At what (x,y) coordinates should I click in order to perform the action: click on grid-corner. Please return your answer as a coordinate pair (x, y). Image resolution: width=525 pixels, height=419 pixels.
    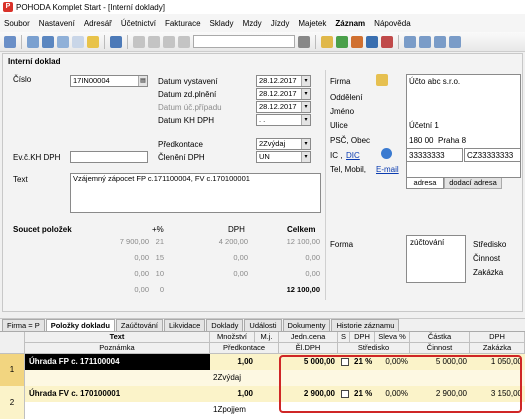
    Looking at the image, I should click on (12, 343).